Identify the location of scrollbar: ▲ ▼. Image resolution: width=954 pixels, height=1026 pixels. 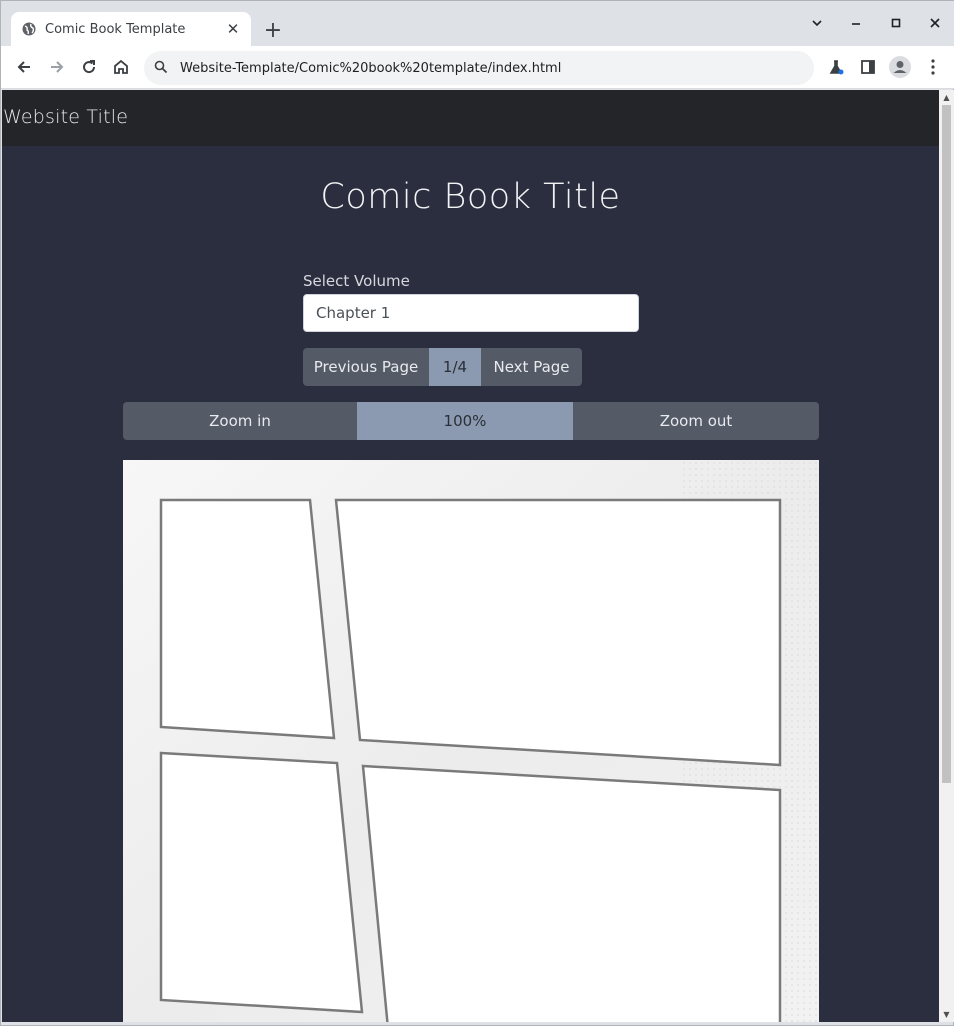
(946, 556).